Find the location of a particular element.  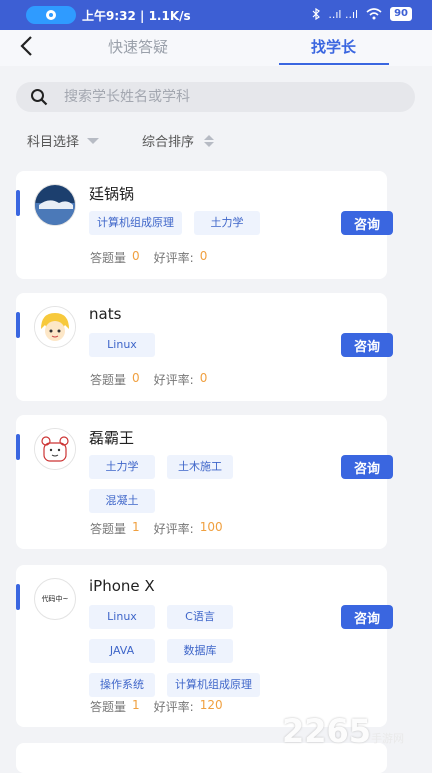

search-bar is located at coordinates (215, 97).